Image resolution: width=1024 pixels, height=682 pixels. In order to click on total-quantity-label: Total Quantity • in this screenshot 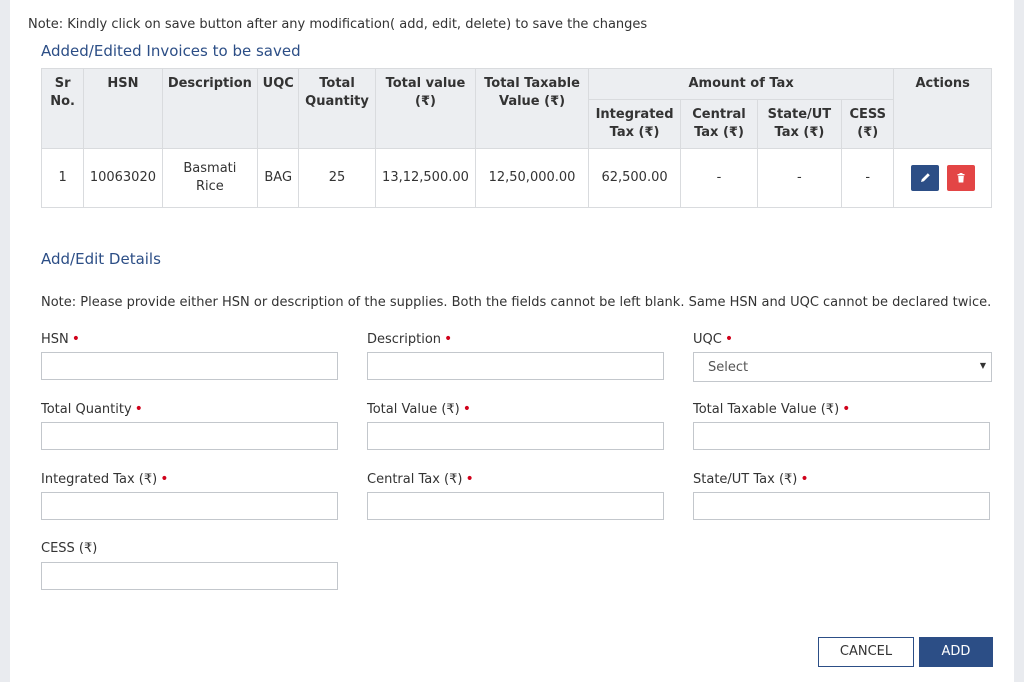, I will do `click(92, 409)`.